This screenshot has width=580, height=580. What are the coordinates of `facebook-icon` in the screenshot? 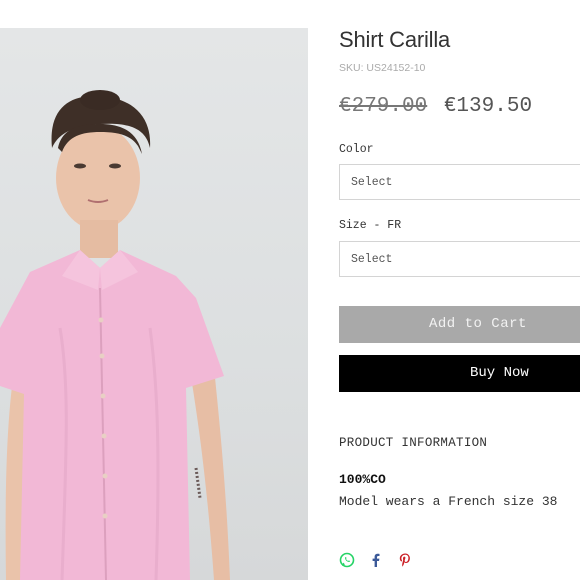 It's located at (376, 560).